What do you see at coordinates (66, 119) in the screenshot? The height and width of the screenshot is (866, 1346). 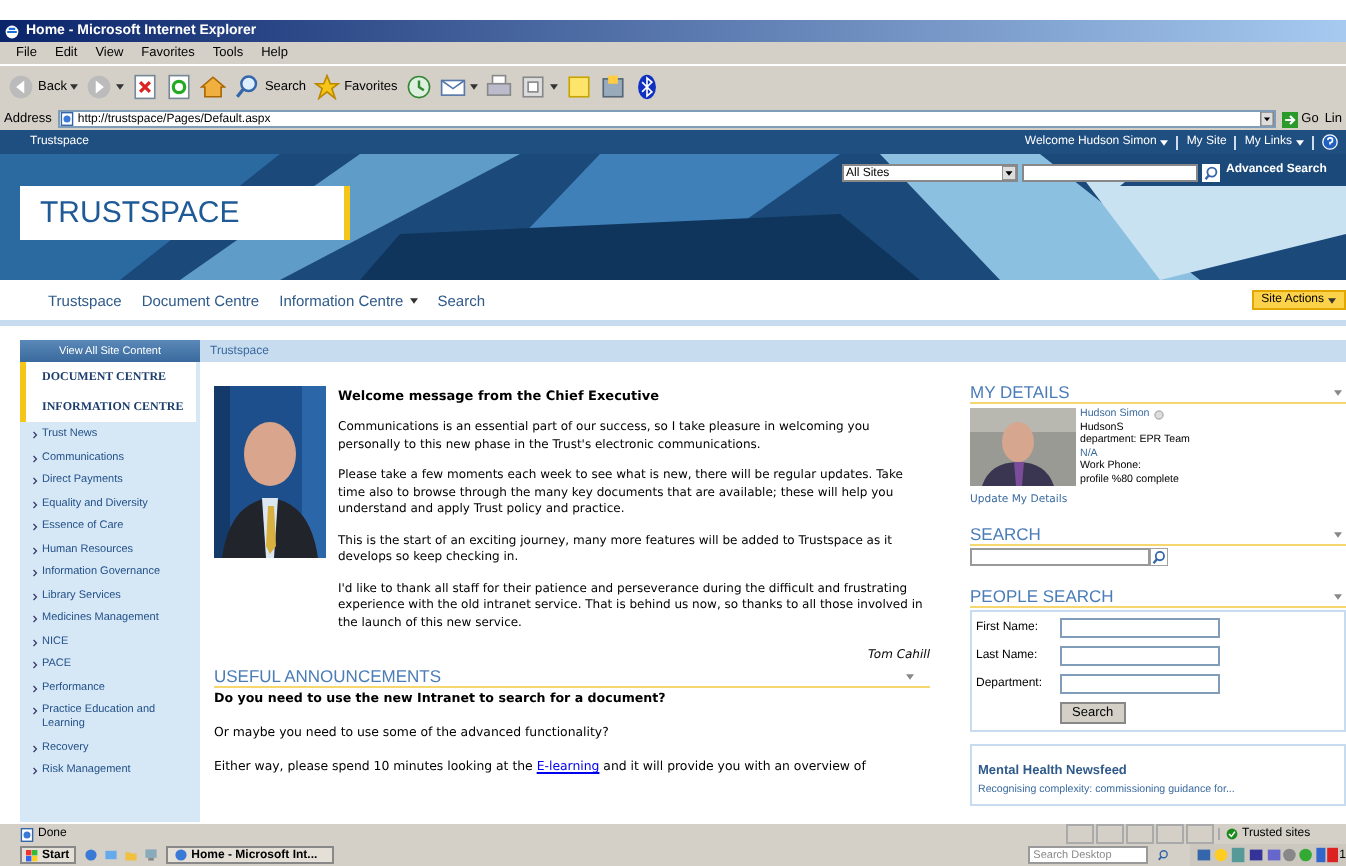 I see `page-icon` at bounding box center [66, 119].